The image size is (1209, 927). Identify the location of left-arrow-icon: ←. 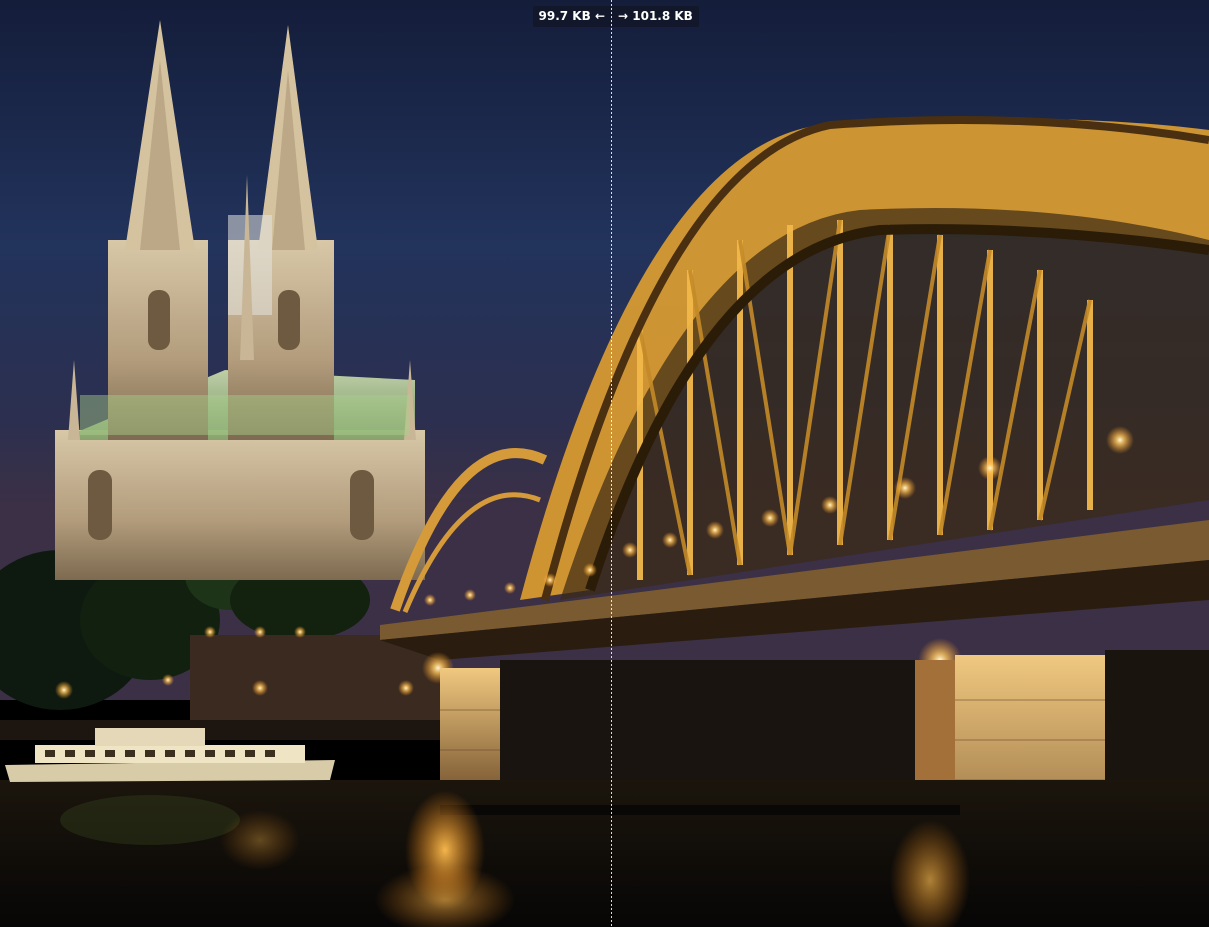
(599, 16).